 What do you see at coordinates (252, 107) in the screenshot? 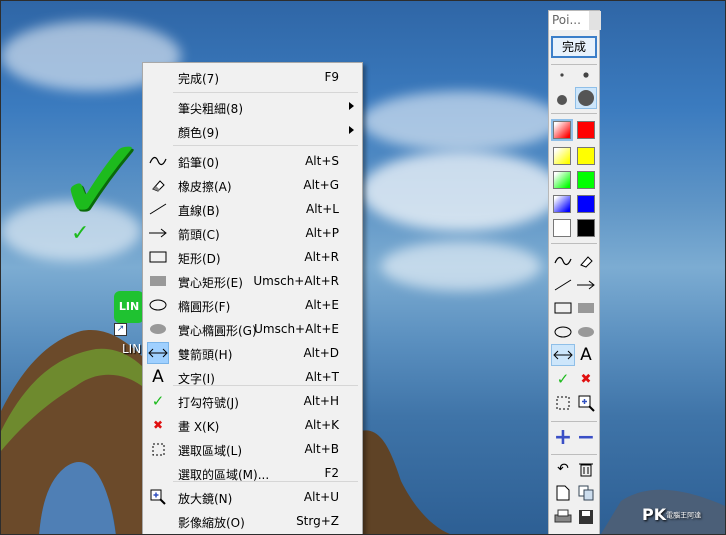
I see `menu-item: 筆尖粗細(8)` at bounding box center [252, 107].